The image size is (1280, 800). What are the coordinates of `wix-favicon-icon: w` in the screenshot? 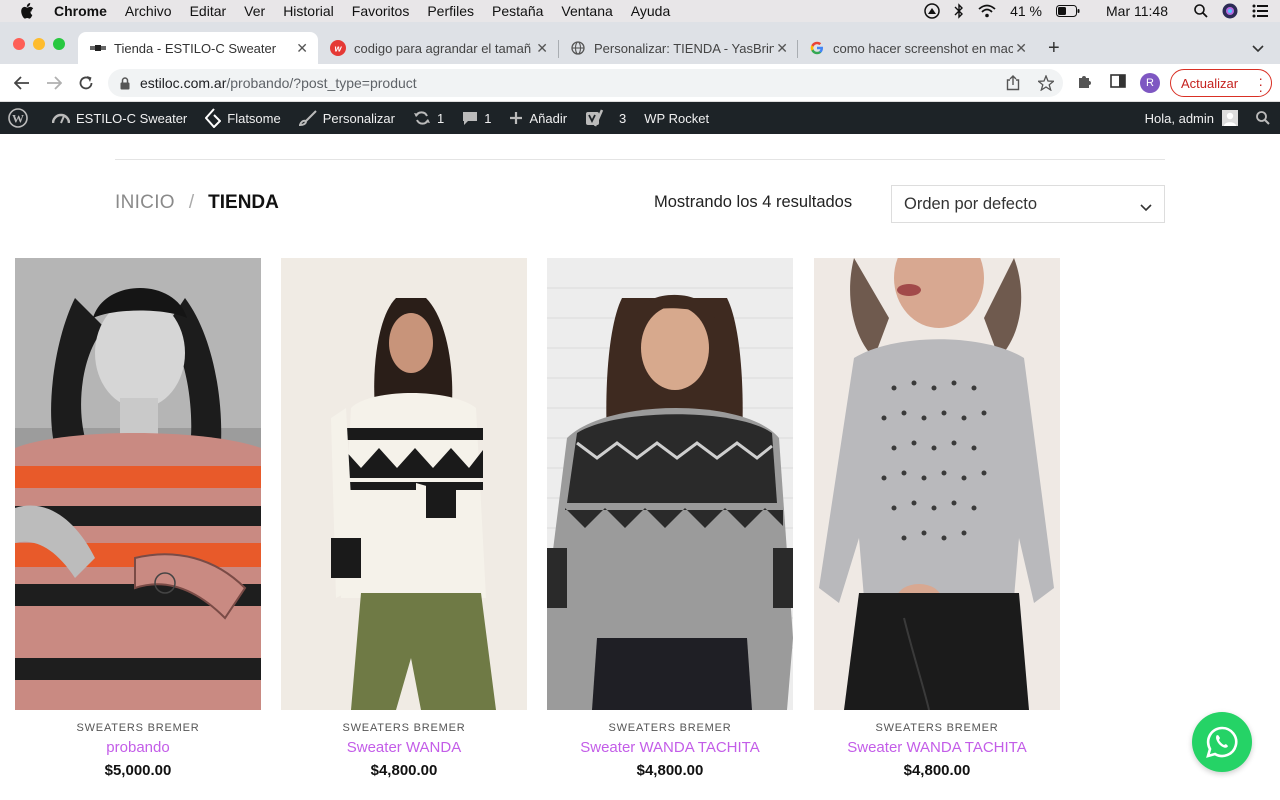 It's located at (338, 48).